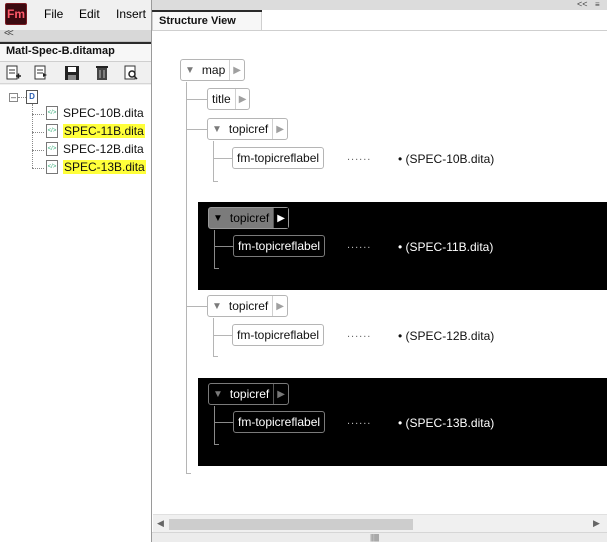 This screenshot has width=607, height=542. What do you see at coordinates (221, 99) in the screenshot?
I see `node-label: title` at bounding box center [221, 99].